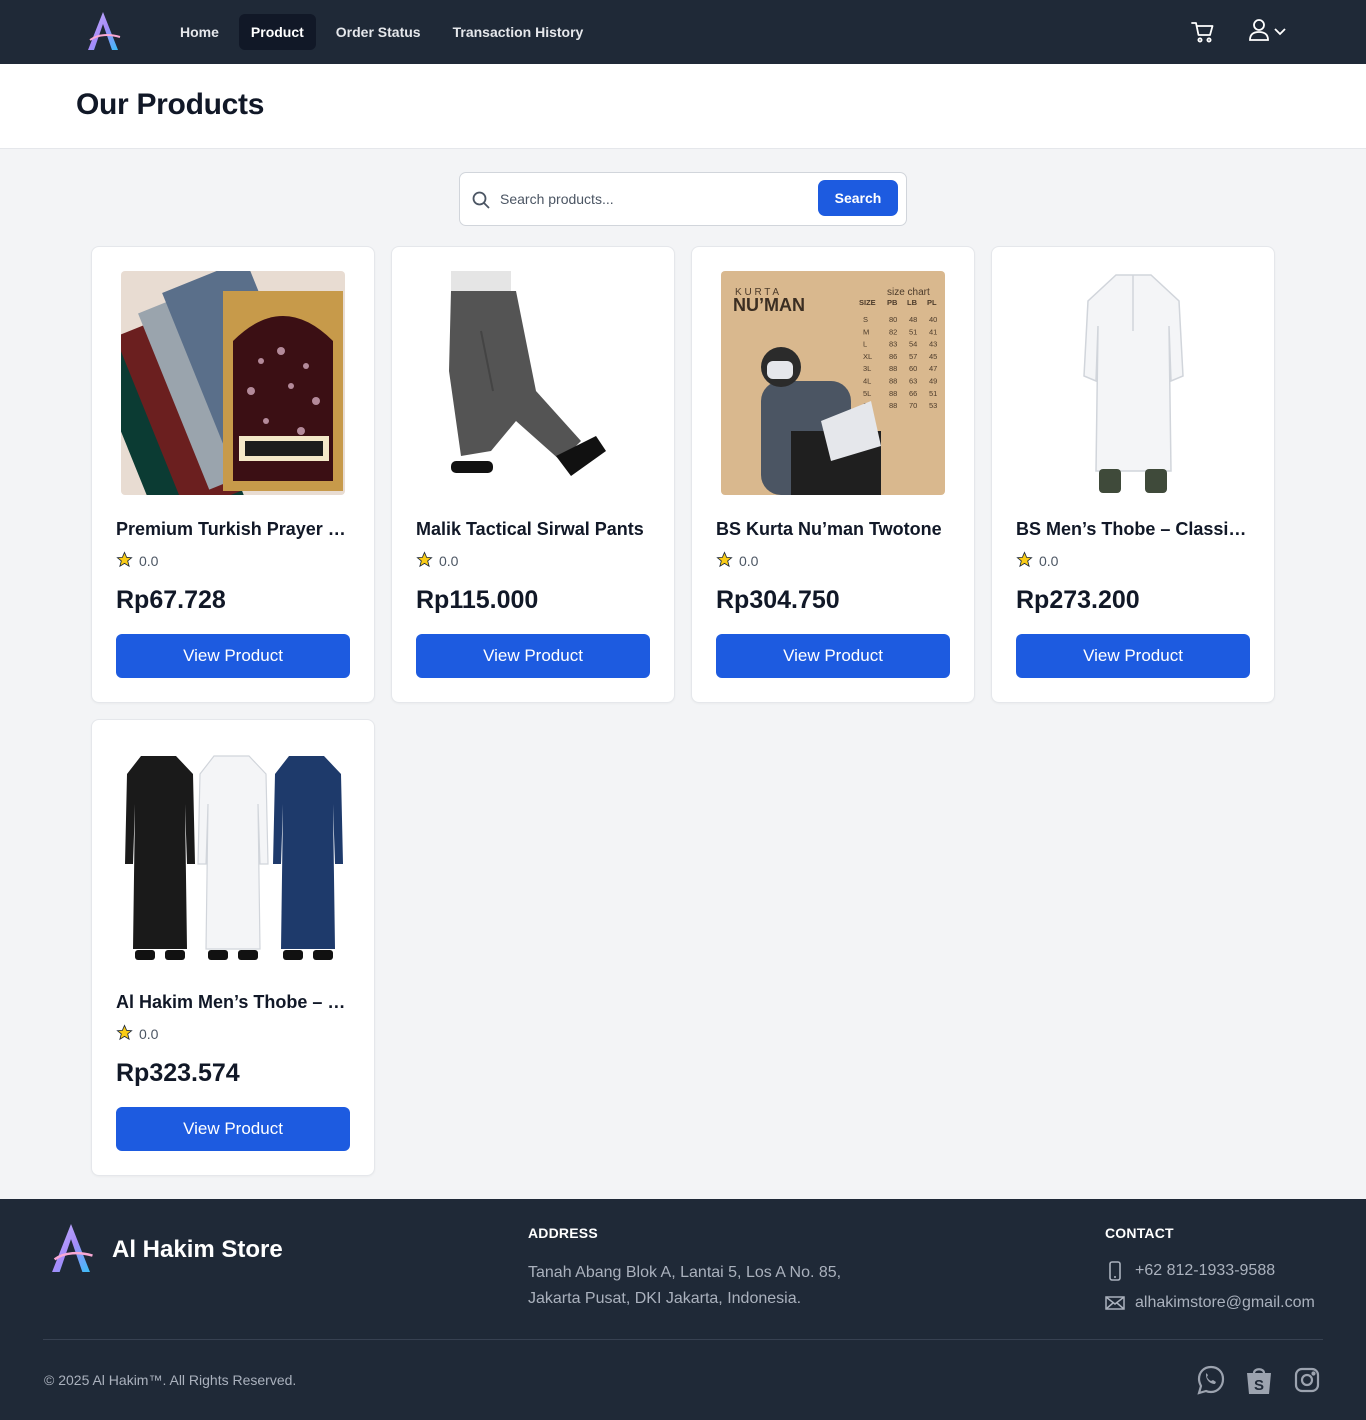  Describe the element at coordinates (913, 393) in the screenshot. I see `size-chart-cell: 66` at that location.